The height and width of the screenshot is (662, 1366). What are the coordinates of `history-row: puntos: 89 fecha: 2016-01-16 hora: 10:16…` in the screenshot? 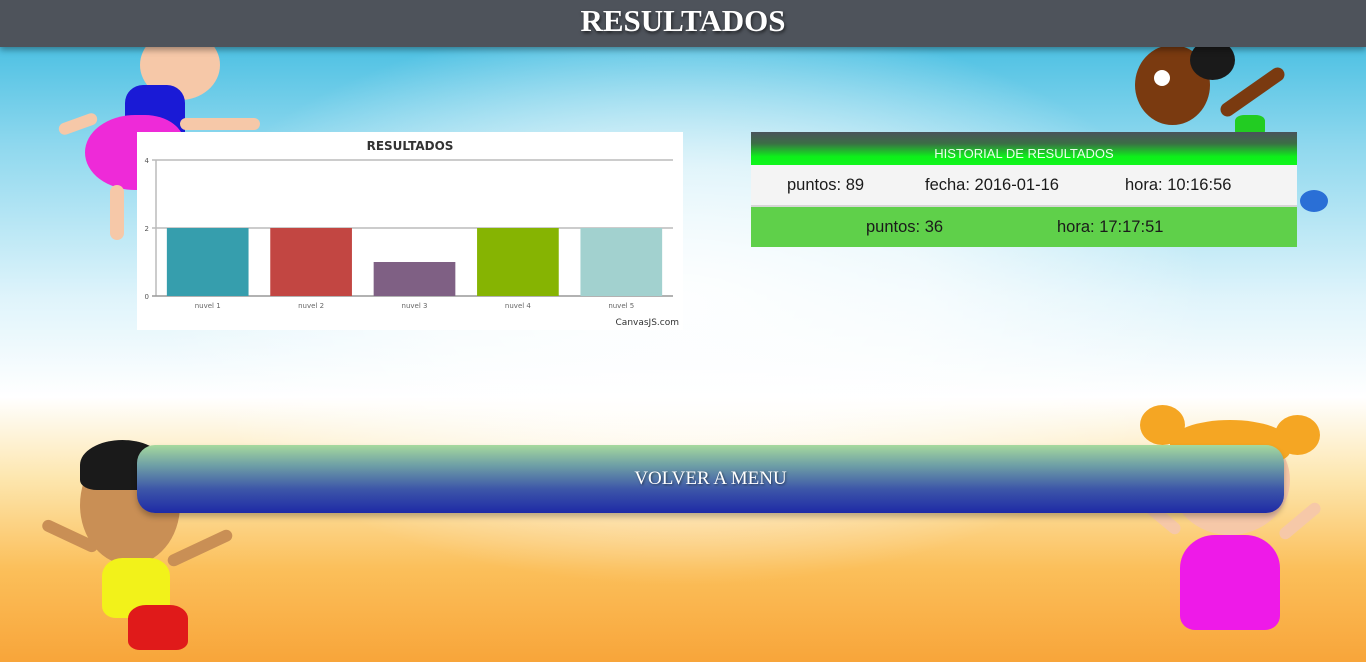 It's located at (1024, 186).